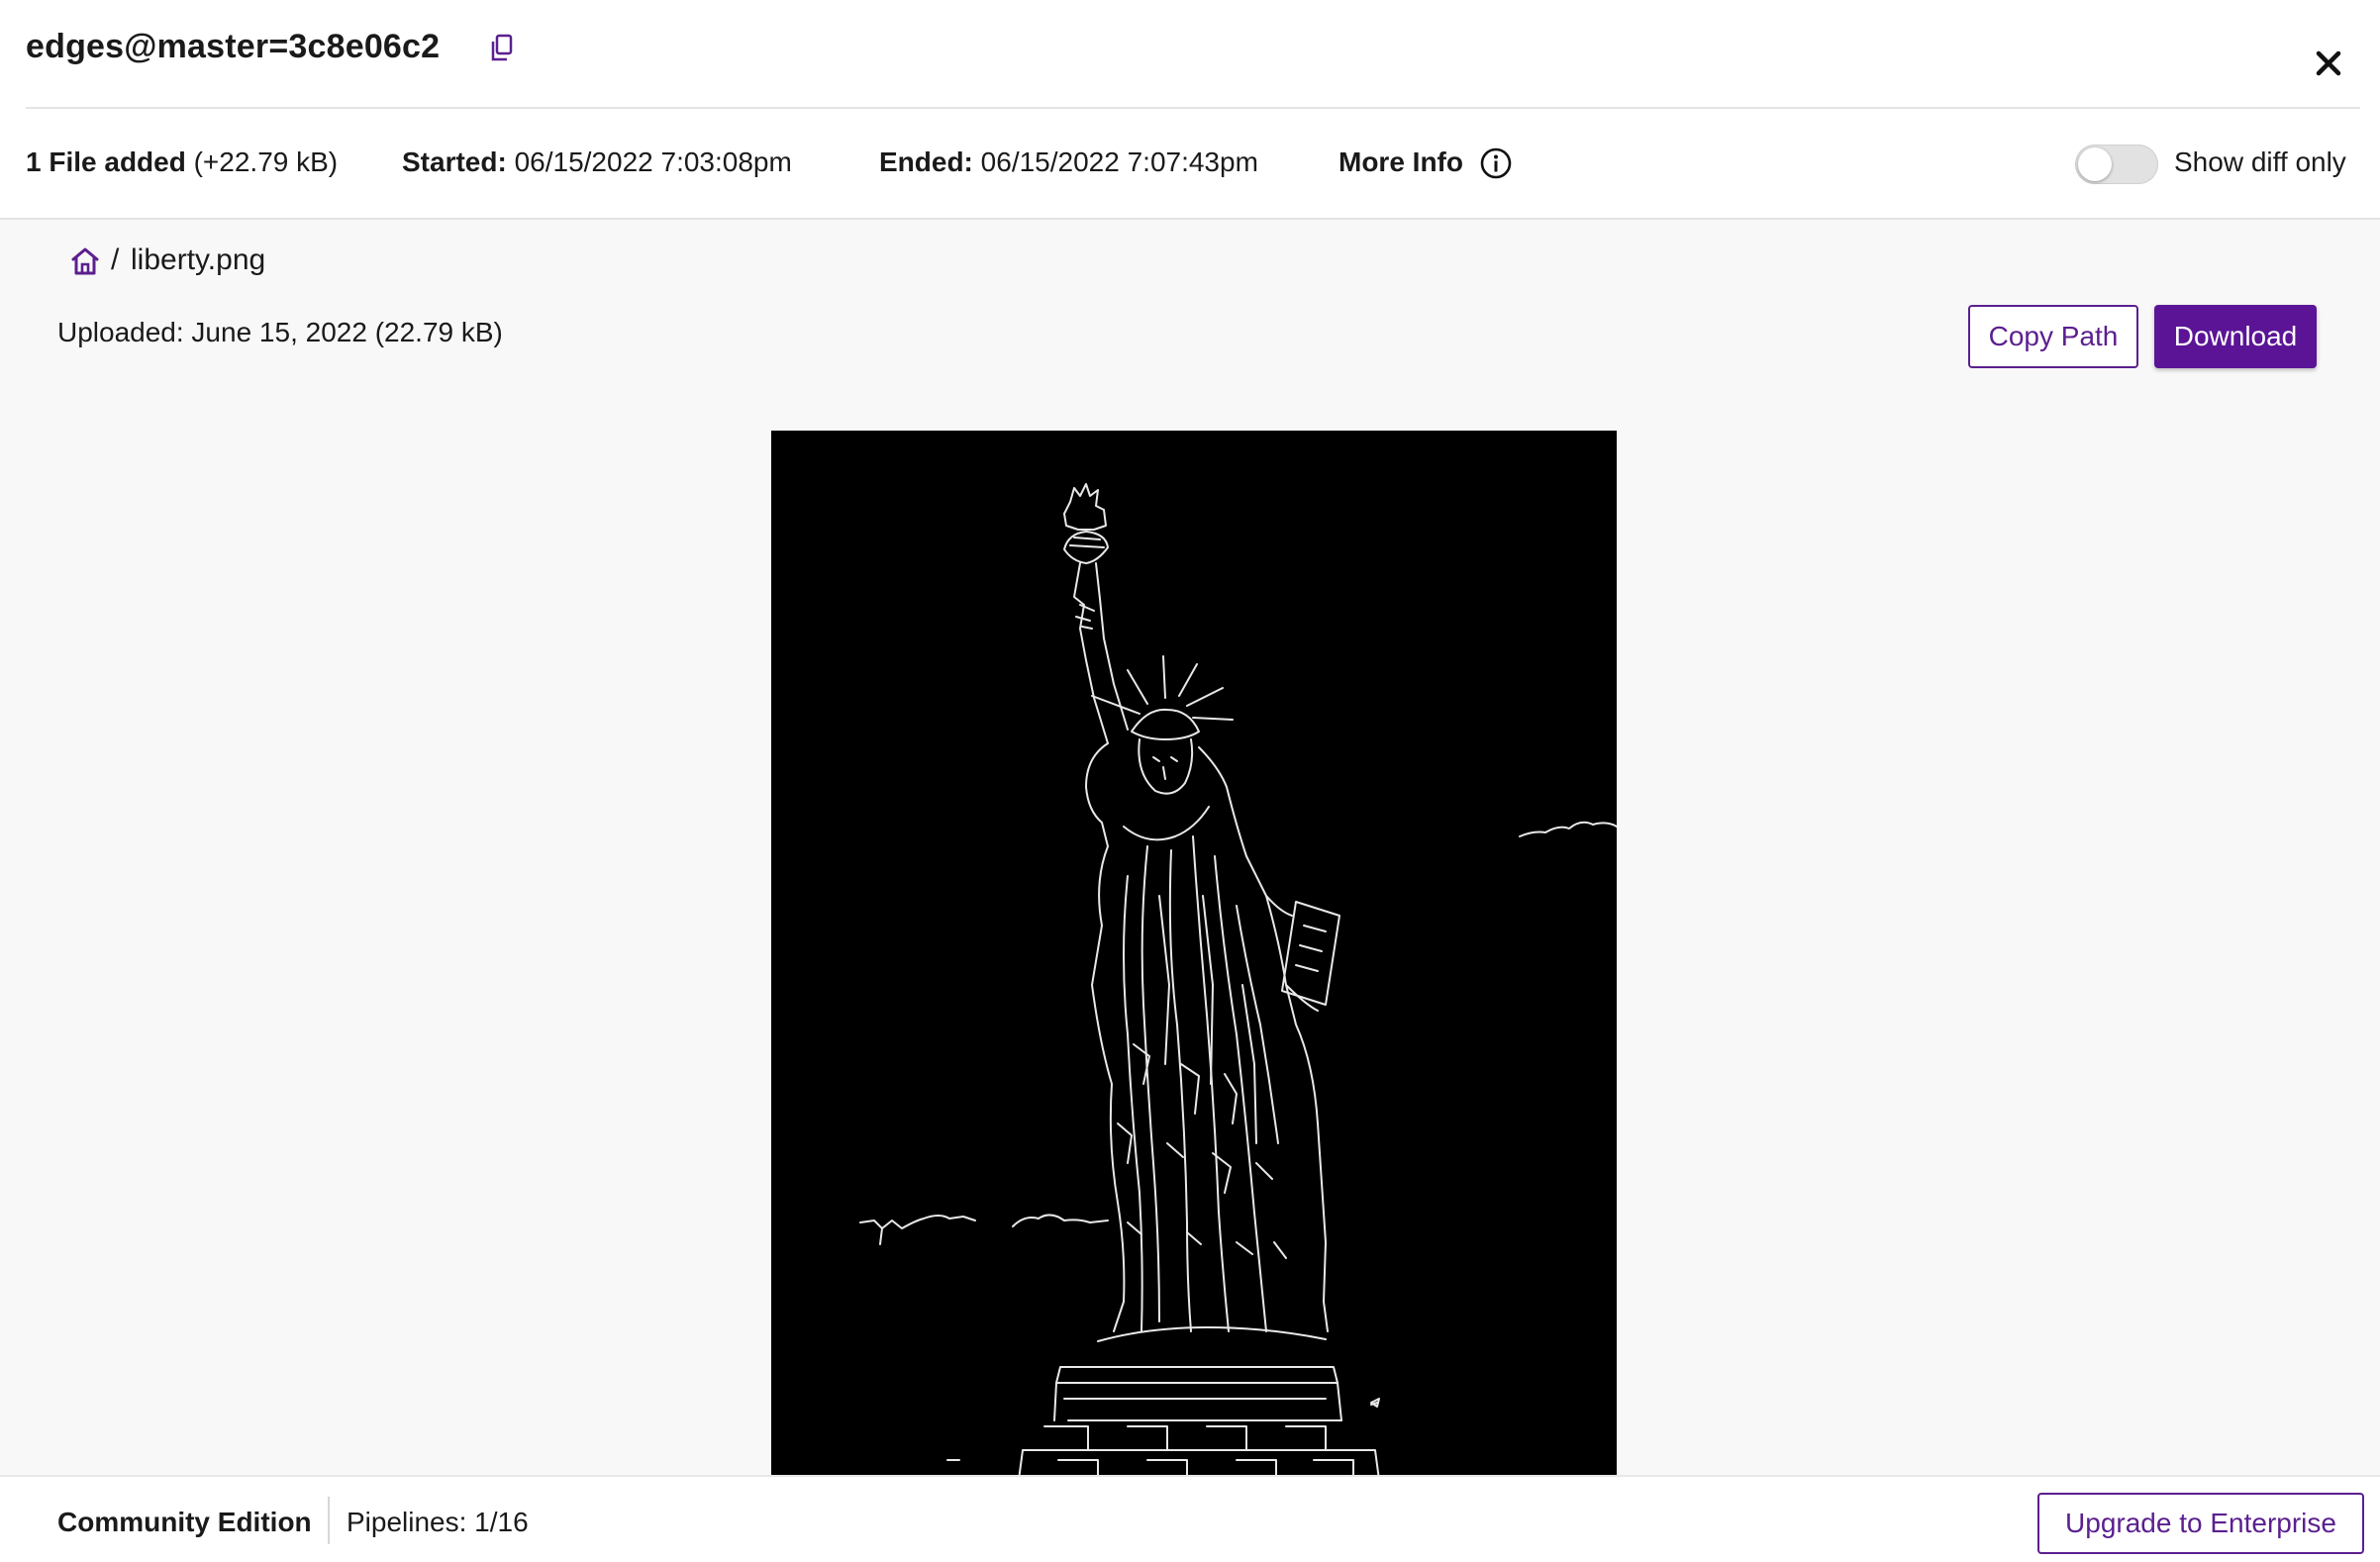 The width and height of the screenshot is (2380, 1562). I want to click on close-icon, so click(2328, 63).